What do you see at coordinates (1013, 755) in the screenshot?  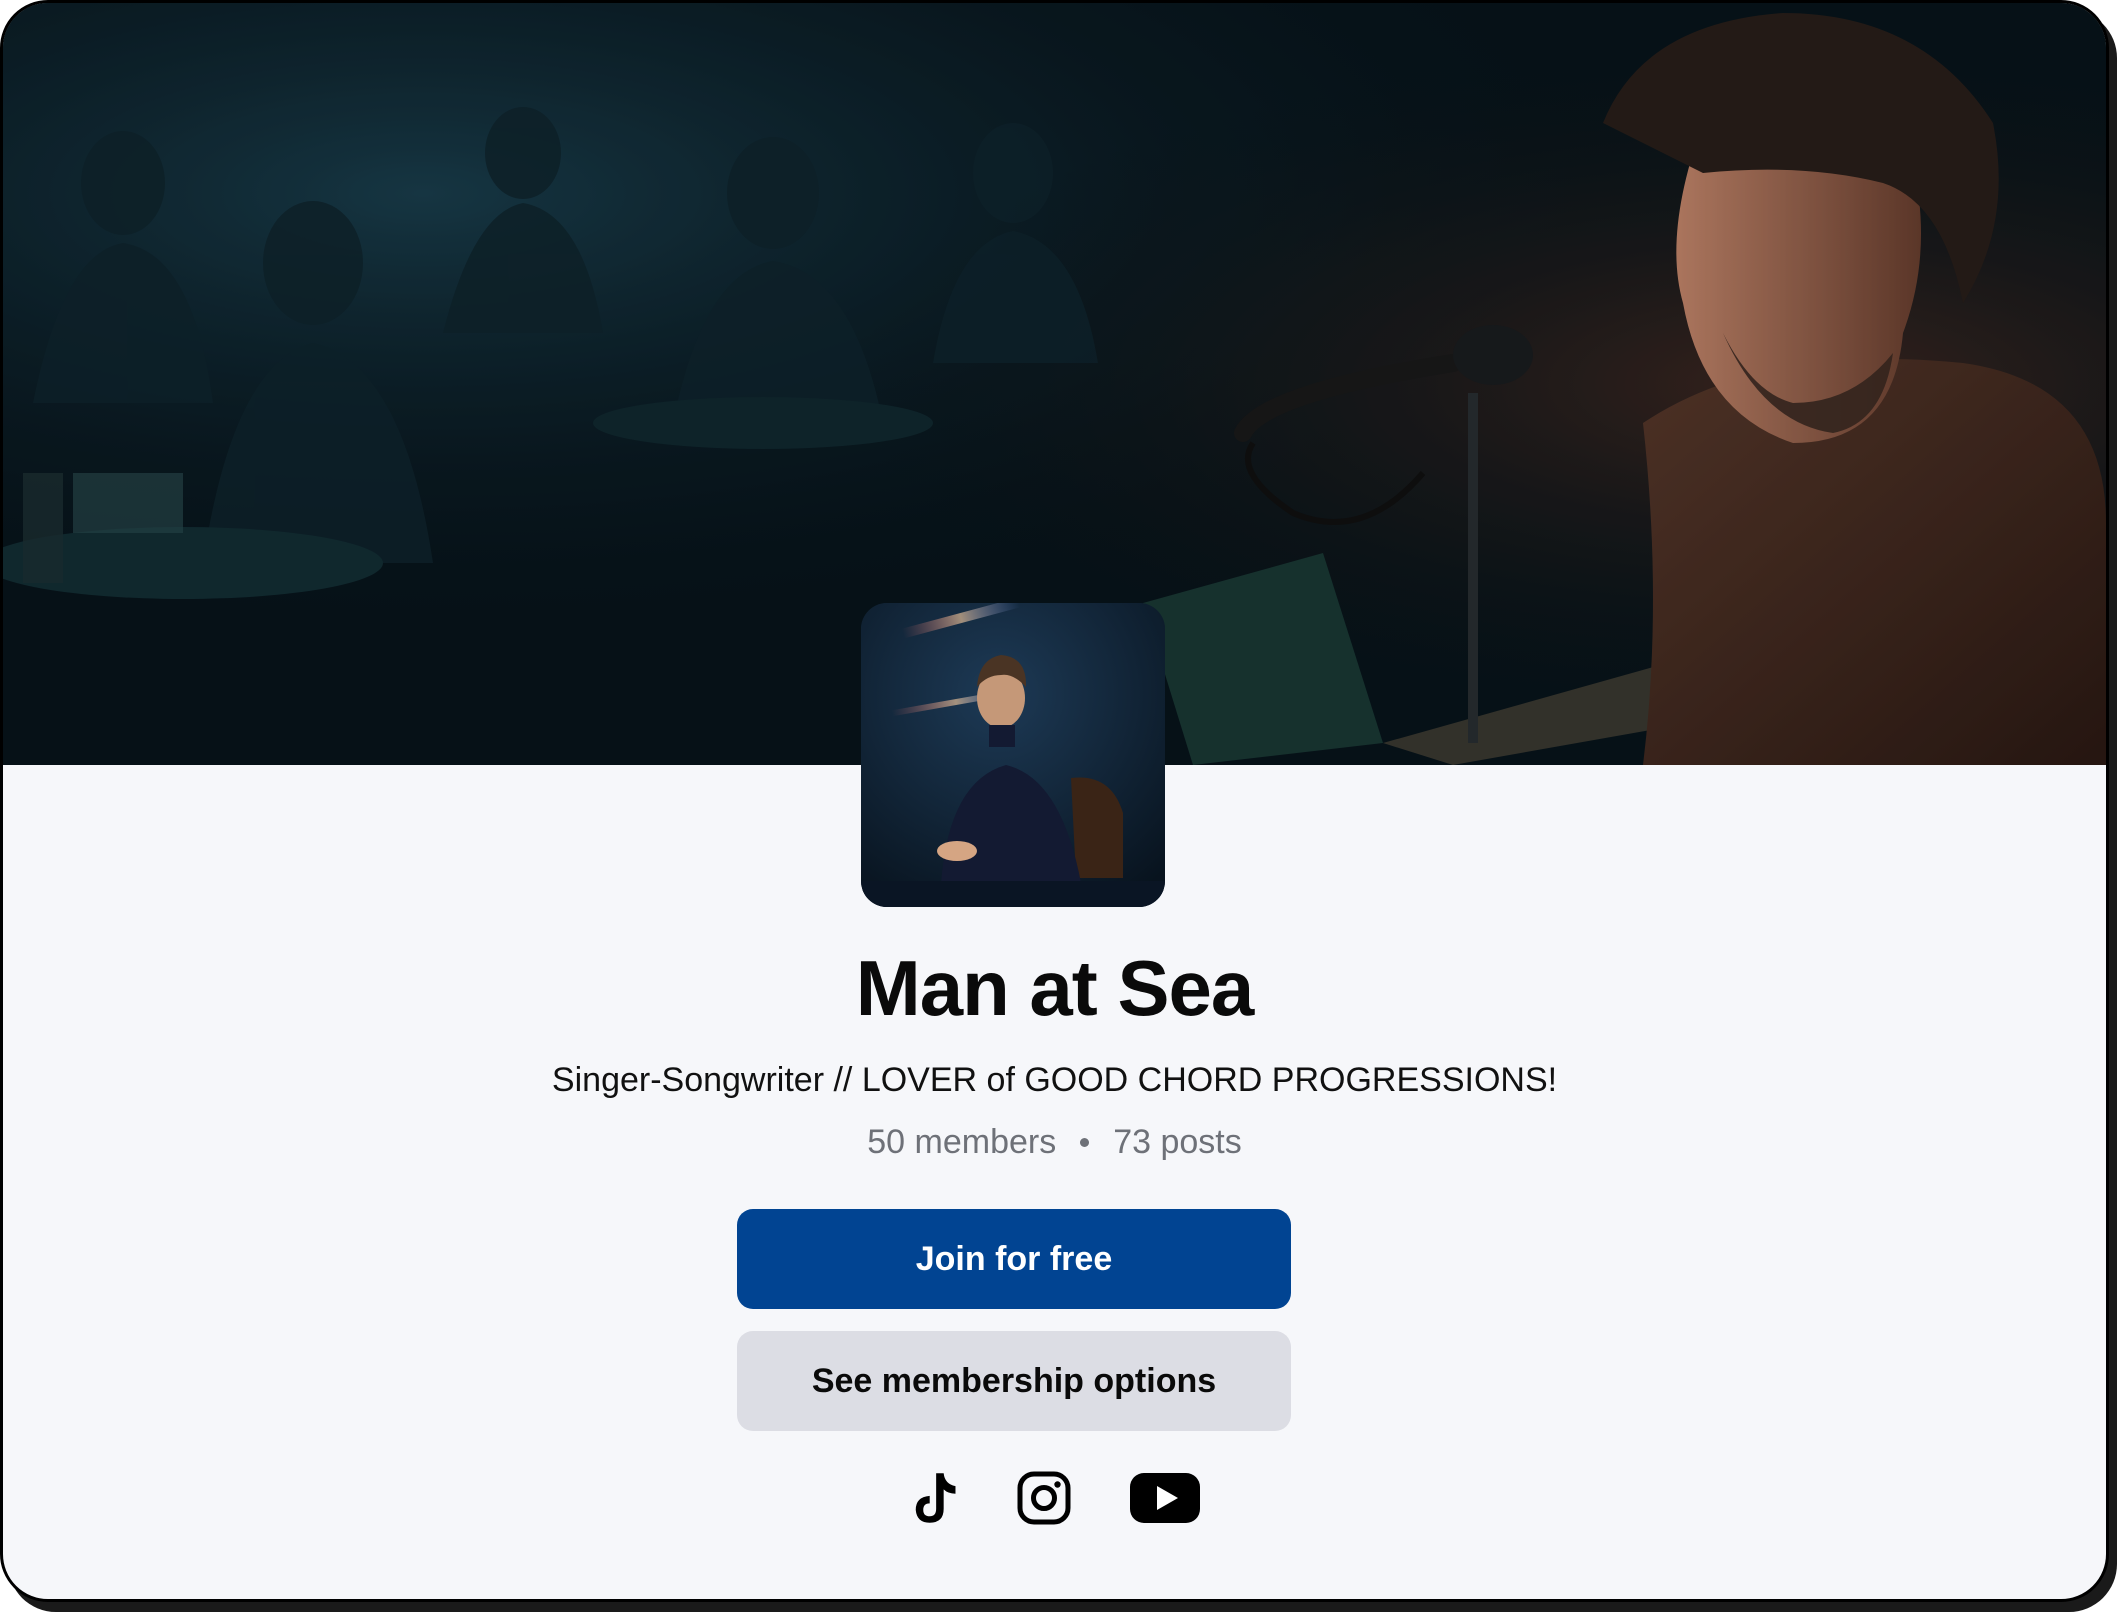 I see `creator-avatar` at bounding box center [1013, 755].